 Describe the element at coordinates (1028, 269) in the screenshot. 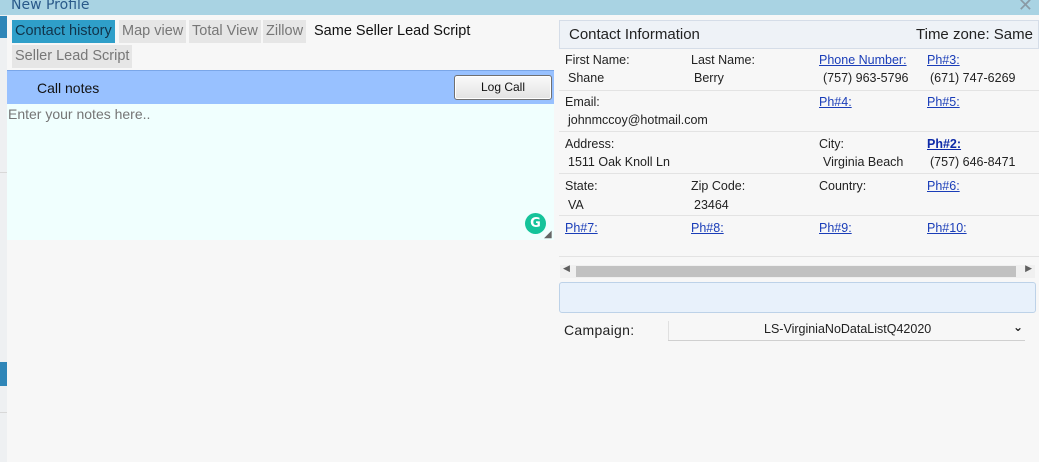

I see `scroll-right-icon: ▶` at that location.